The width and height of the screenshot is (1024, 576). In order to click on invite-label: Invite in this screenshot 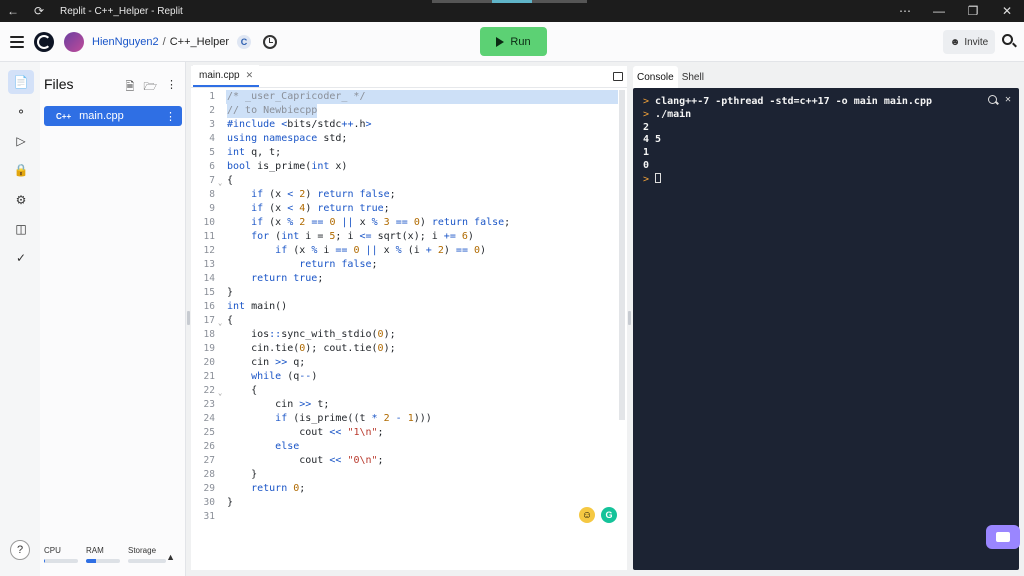, I will do `click(976, 42)`.